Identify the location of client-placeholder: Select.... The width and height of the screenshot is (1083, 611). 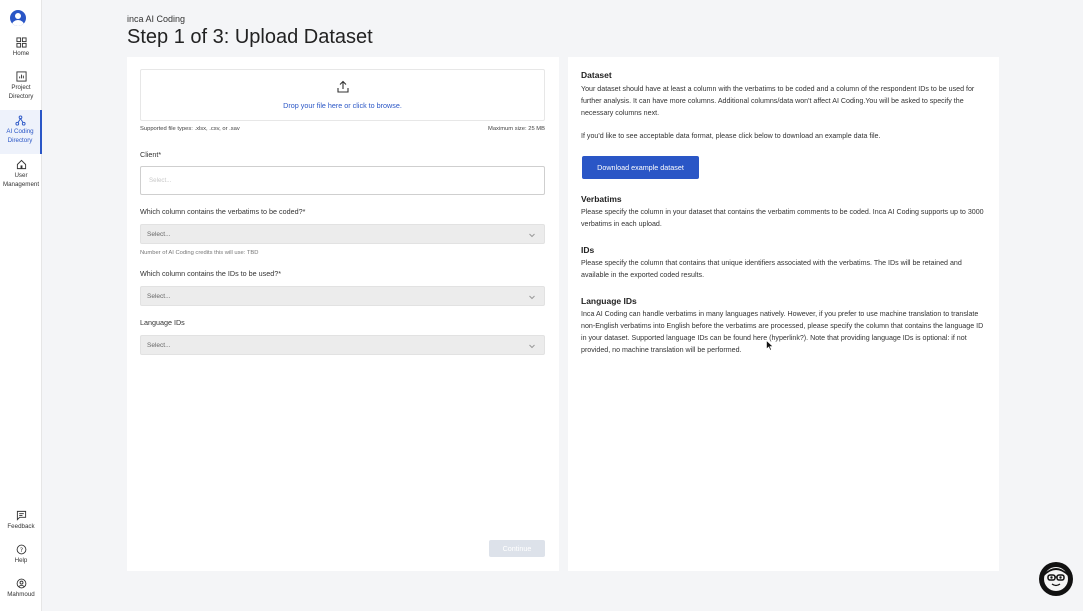
(160, 180).